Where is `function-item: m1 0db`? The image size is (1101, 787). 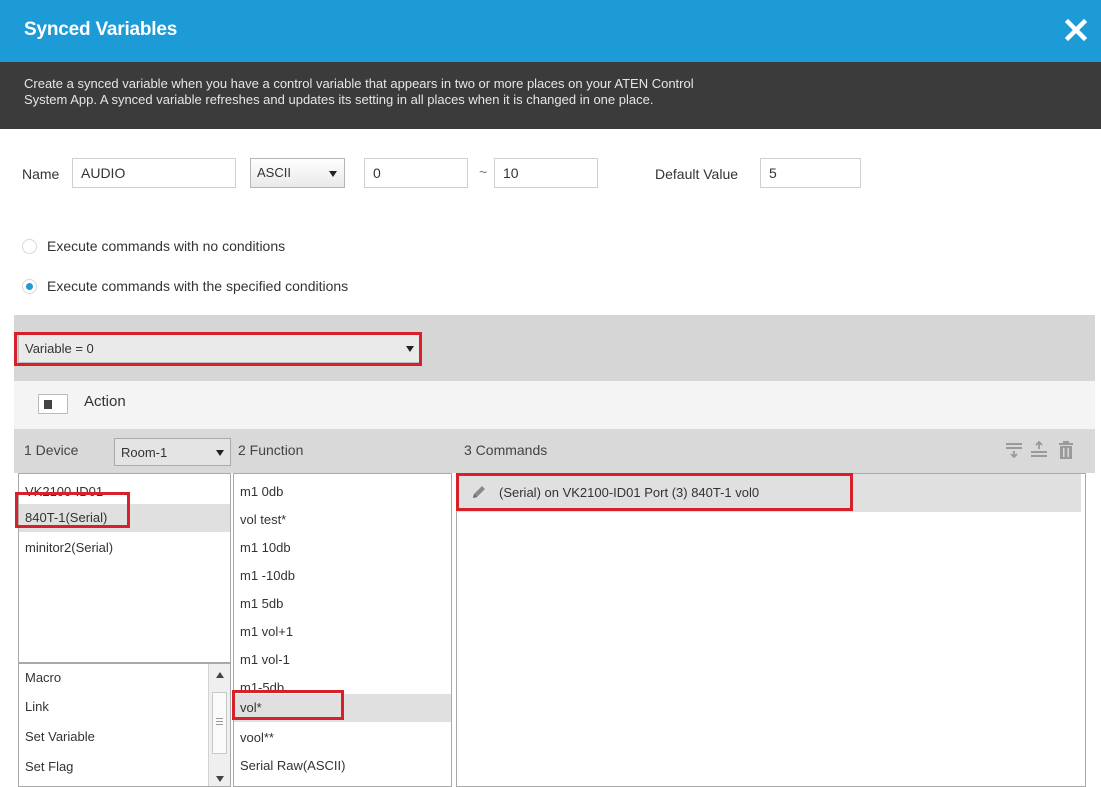 function-item: m1 0db is located at coordinates (342, 492).